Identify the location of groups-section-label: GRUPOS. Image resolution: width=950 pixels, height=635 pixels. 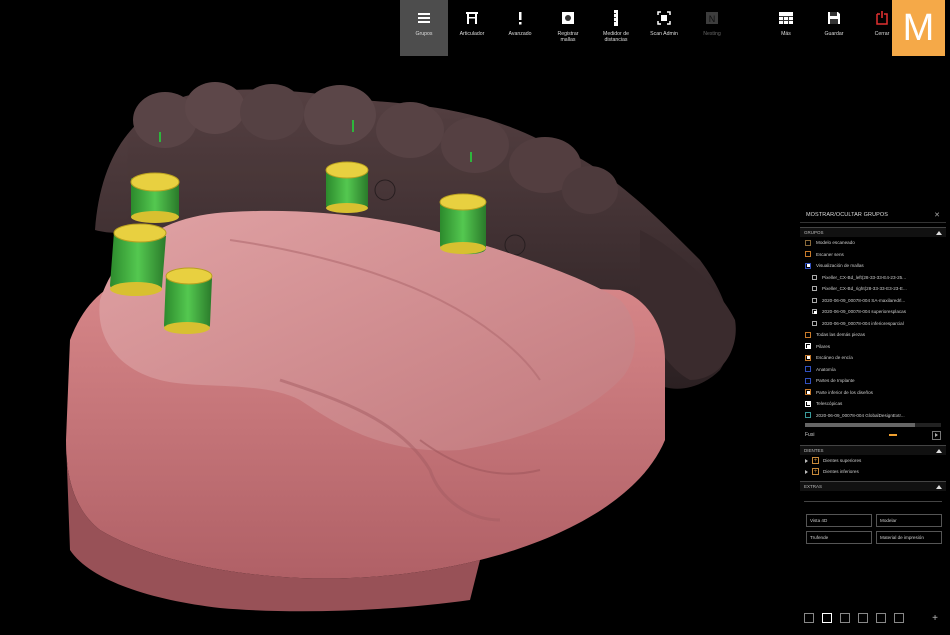
(814, 232).